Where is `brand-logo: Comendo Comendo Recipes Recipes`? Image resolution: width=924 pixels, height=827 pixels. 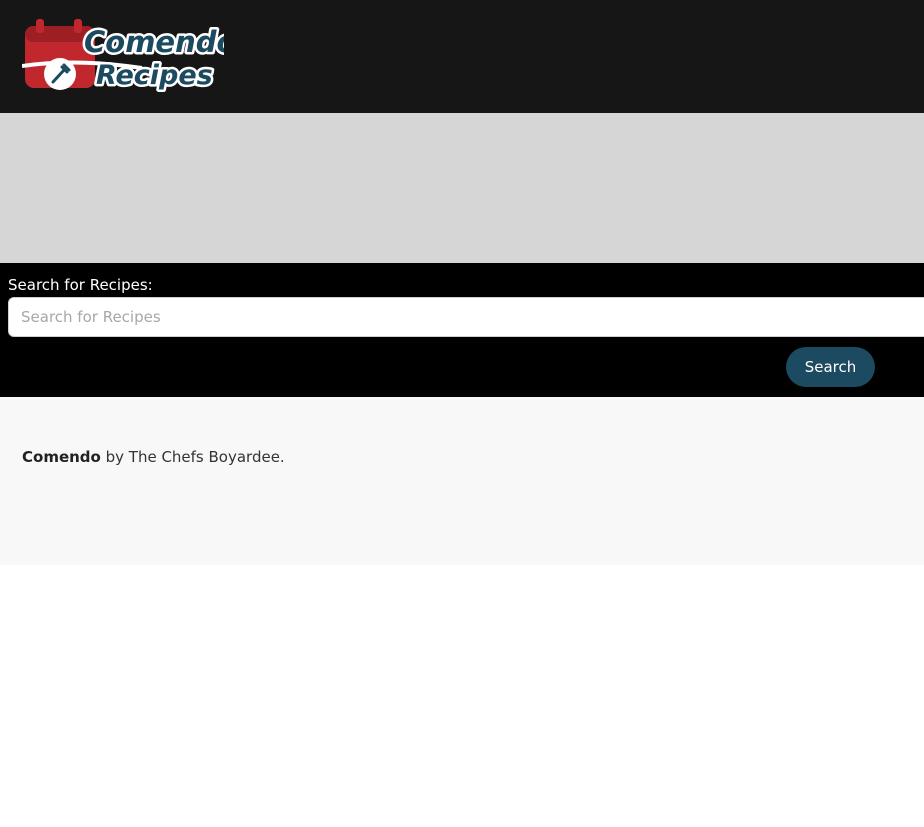
brand-logo: Comendo Comendo Recipes Recipes is located at coordinates (123, 57).